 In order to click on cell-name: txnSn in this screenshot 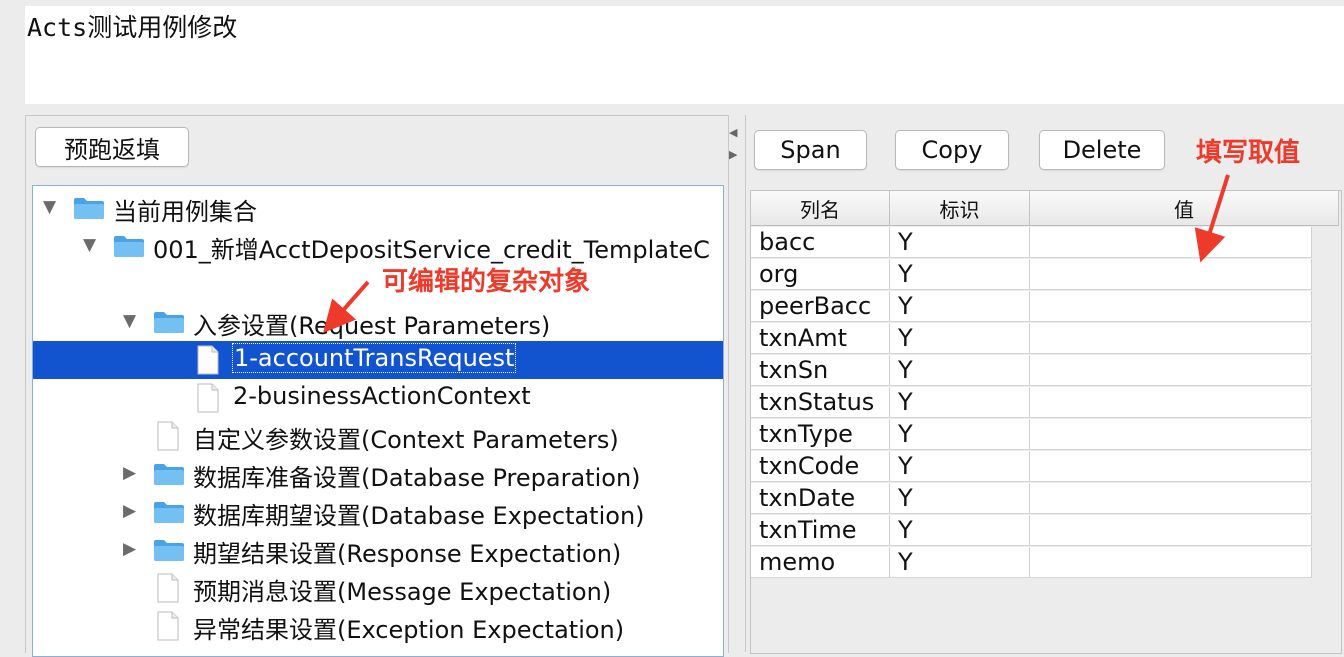, I will do `click(820, 370)`.